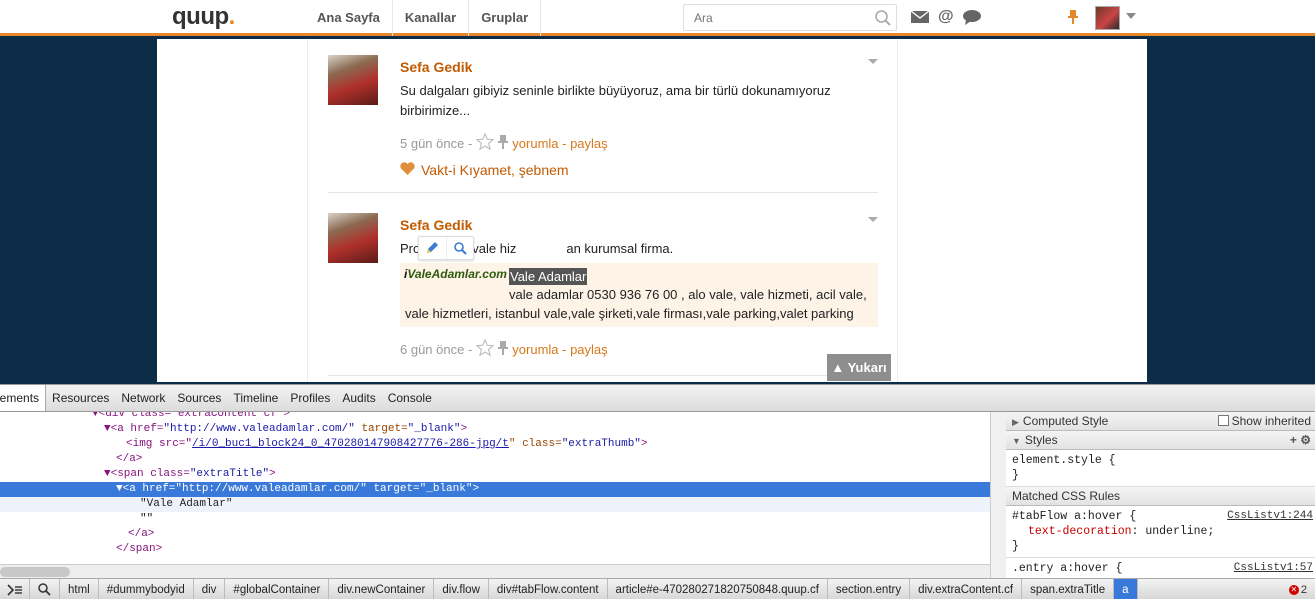 The width and height of the screenshot is (1315, 599). What do you see at coordinates (998, 495) in the screenshot?
I see `vertical-scrollbar` at bounding box center [998, 495].